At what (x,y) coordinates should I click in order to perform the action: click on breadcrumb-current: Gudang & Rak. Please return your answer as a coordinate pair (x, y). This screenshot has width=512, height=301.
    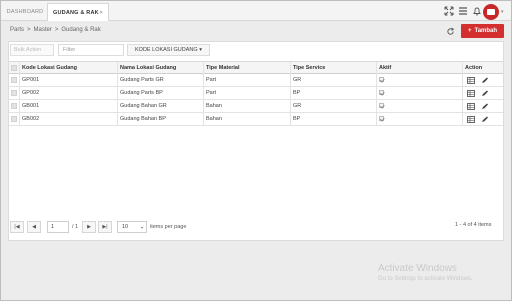
    Looking at the image, I should click on (81, 30).